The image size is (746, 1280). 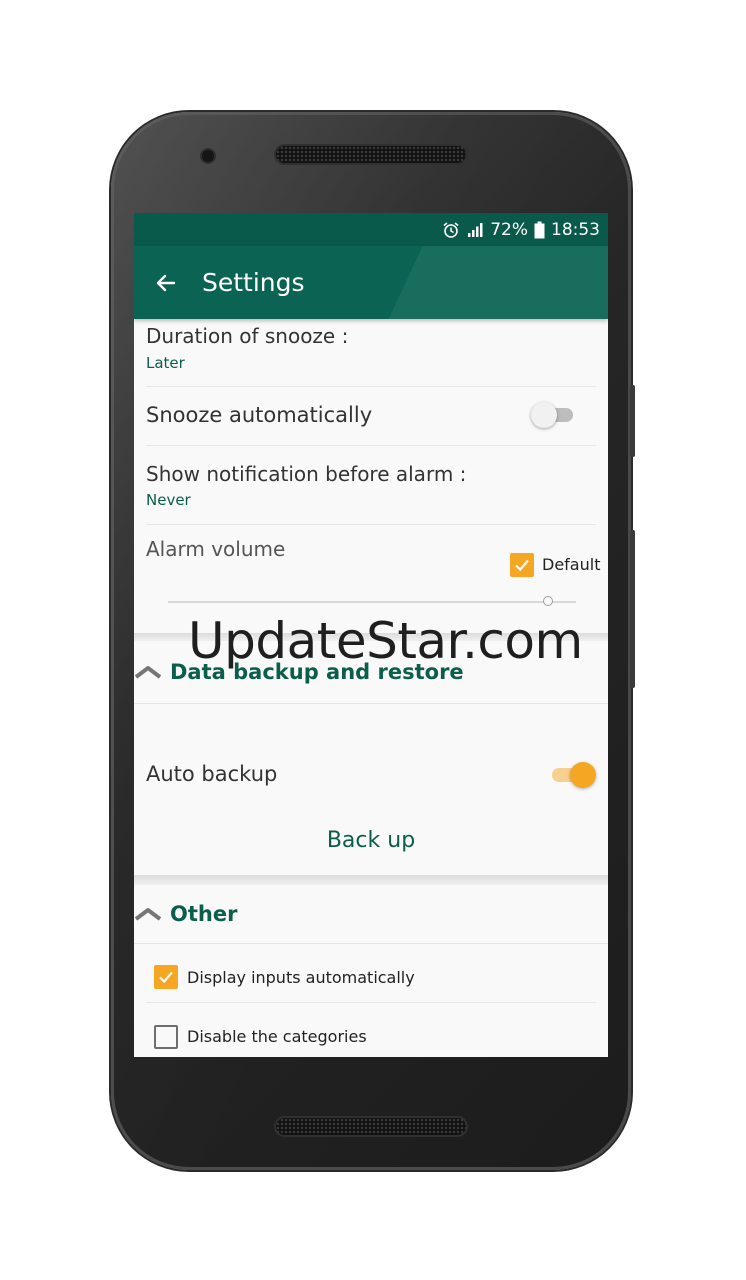 I want to click on display-inputs-checkbox, so click(x=166, y=977).